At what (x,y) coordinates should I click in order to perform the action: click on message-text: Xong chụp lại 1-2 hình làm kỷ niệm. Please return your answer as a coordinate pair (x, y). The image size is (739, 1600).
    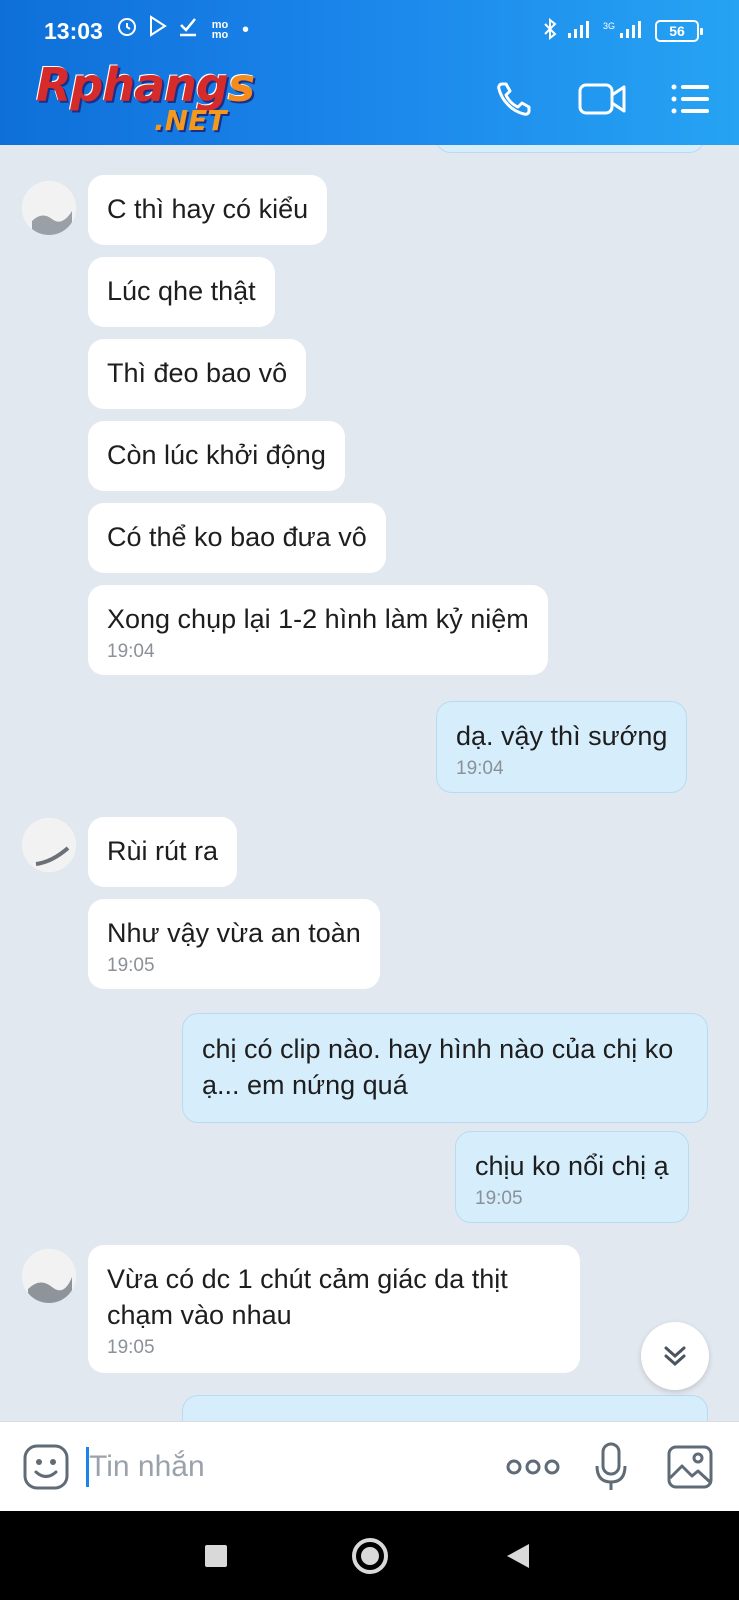
    Looking at the image, I should click on (318, 619).